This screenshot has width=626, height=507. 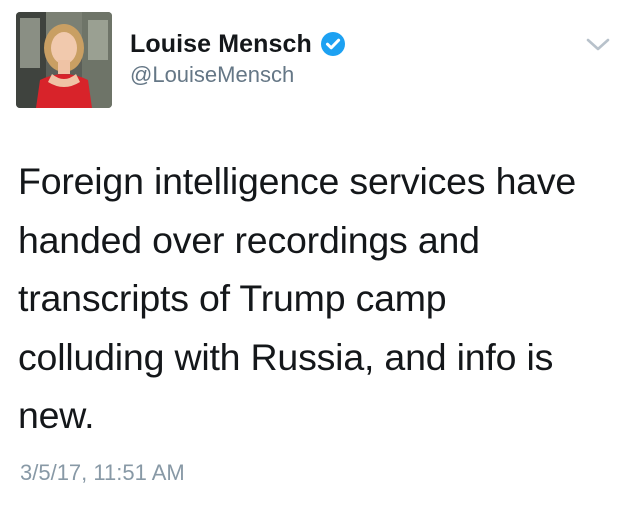 I want to click on chevron-down-icon, so click(x=598, y=45).